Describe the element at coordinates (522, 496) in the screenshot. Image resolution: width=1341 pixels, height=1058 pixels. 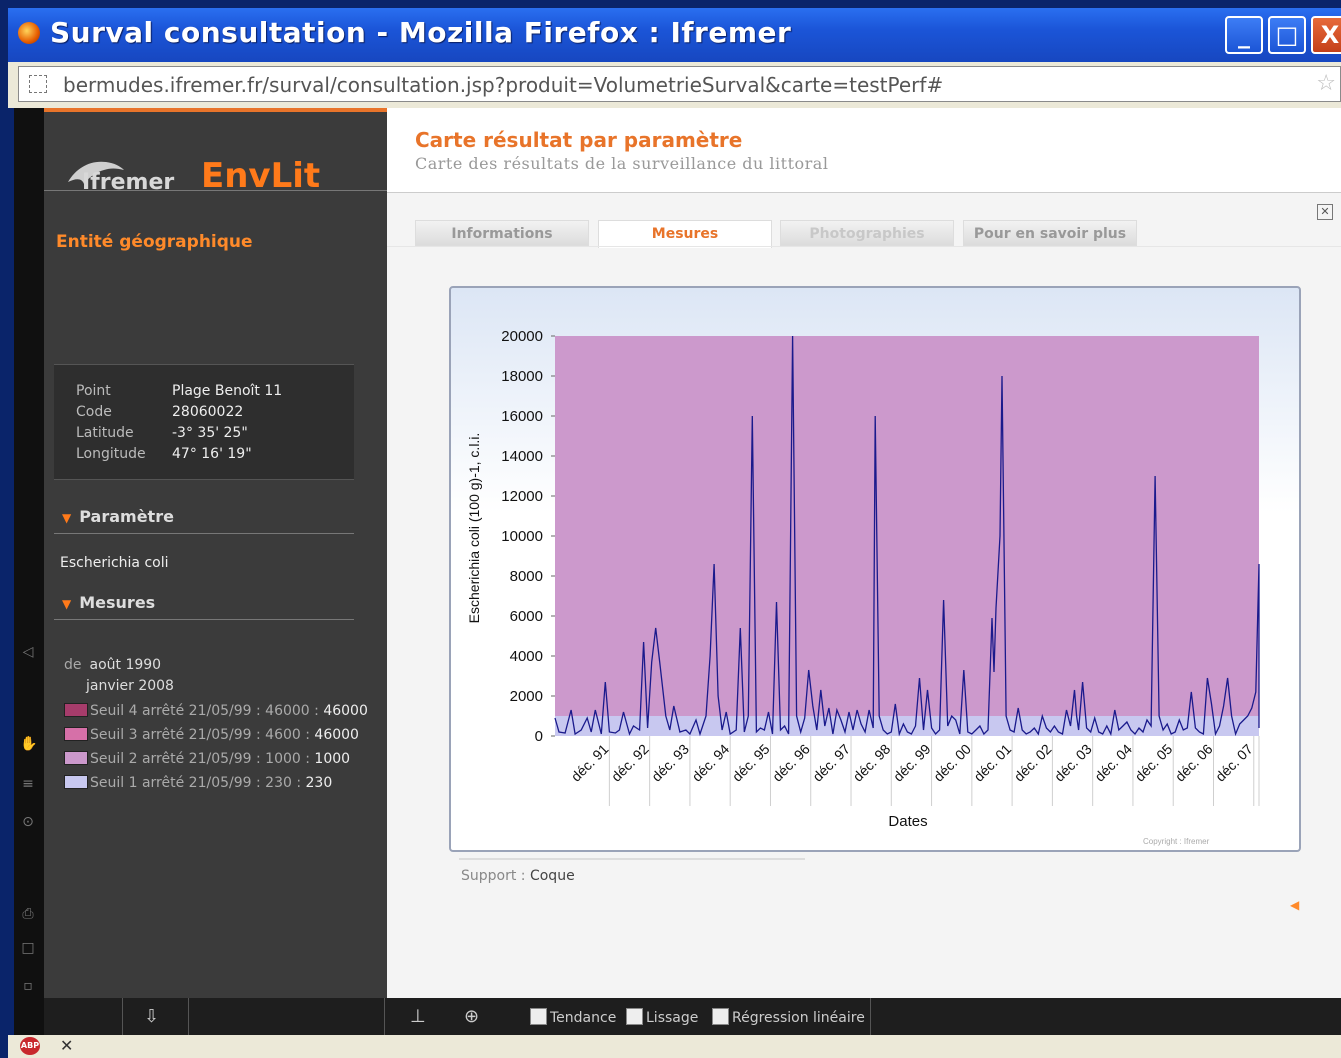
I see `y-tick-label: 12000` at that location.